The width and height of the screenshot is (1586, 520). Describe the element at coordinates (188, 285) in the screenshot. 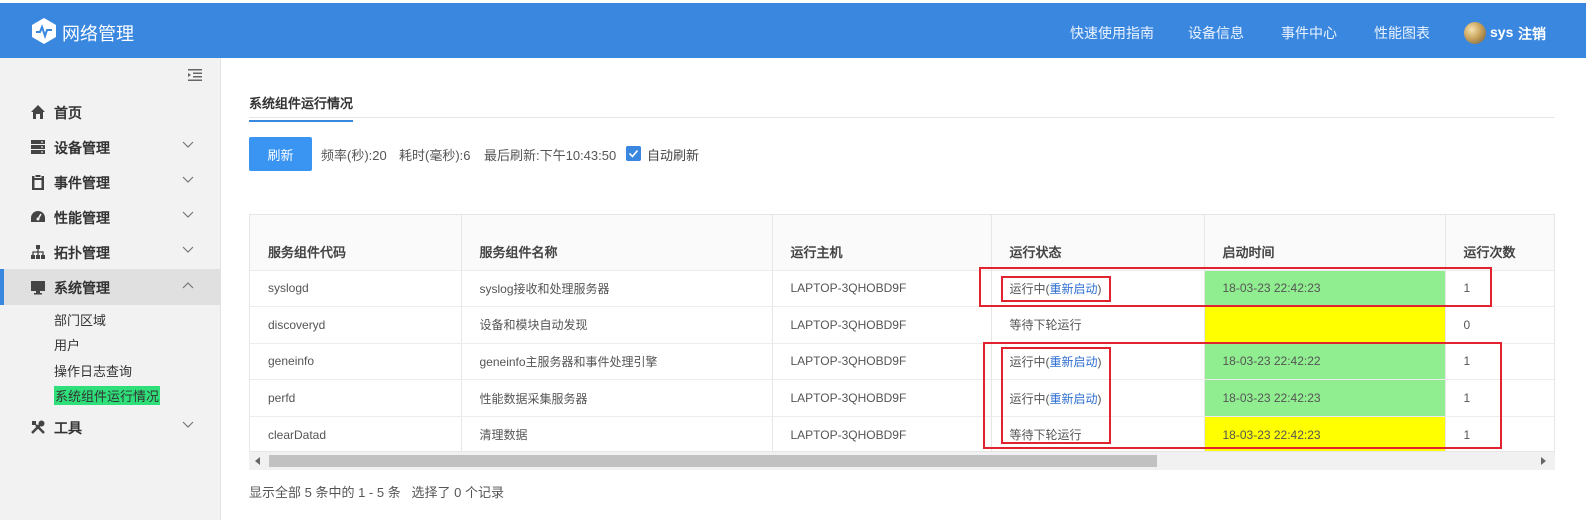

I see `chevron-up-icon` at that location.